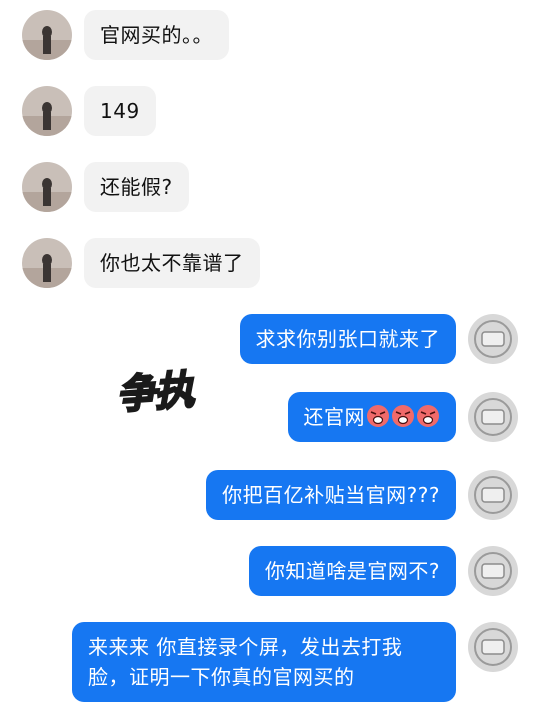  I want to click on message-bubble-incoming: 149, so click(120, 111).